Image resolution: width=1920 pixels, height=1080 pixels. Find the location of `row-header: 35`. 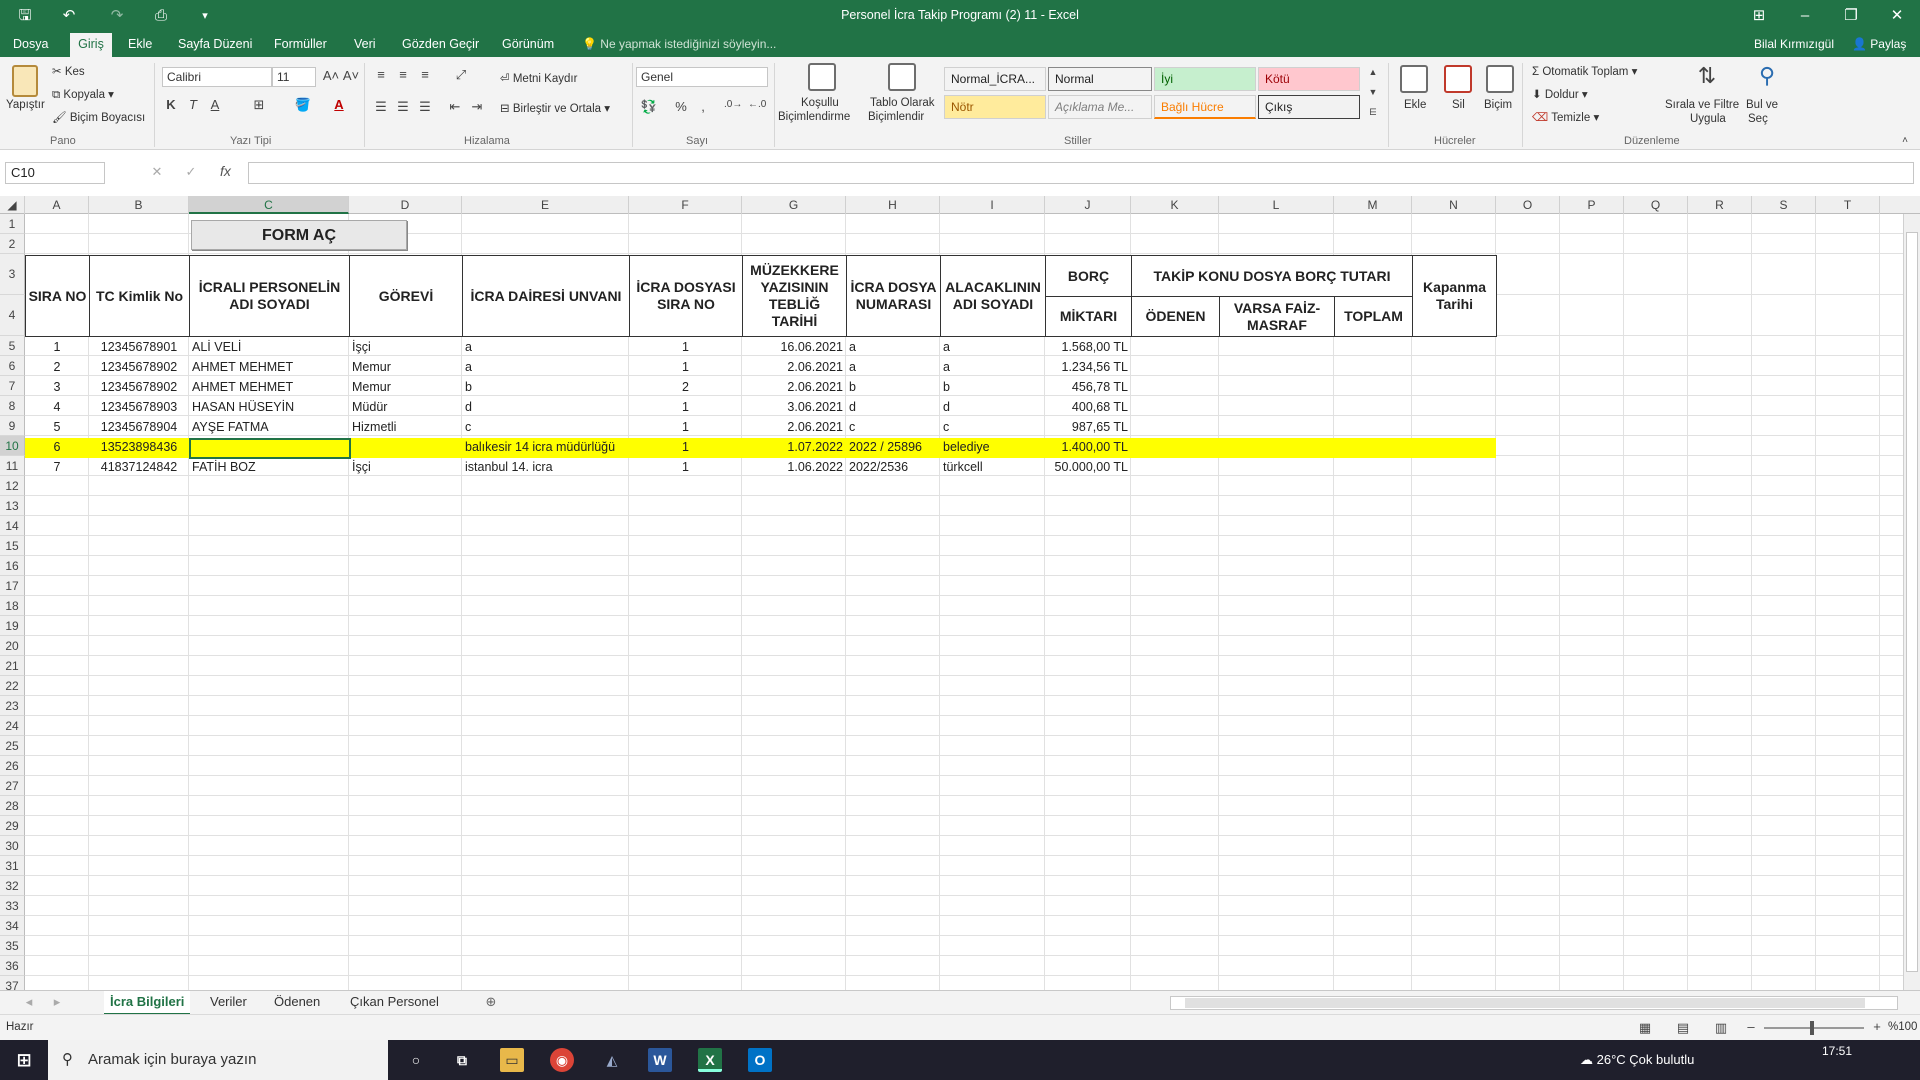

row-header: 35 is located at coordinates (12, 946).